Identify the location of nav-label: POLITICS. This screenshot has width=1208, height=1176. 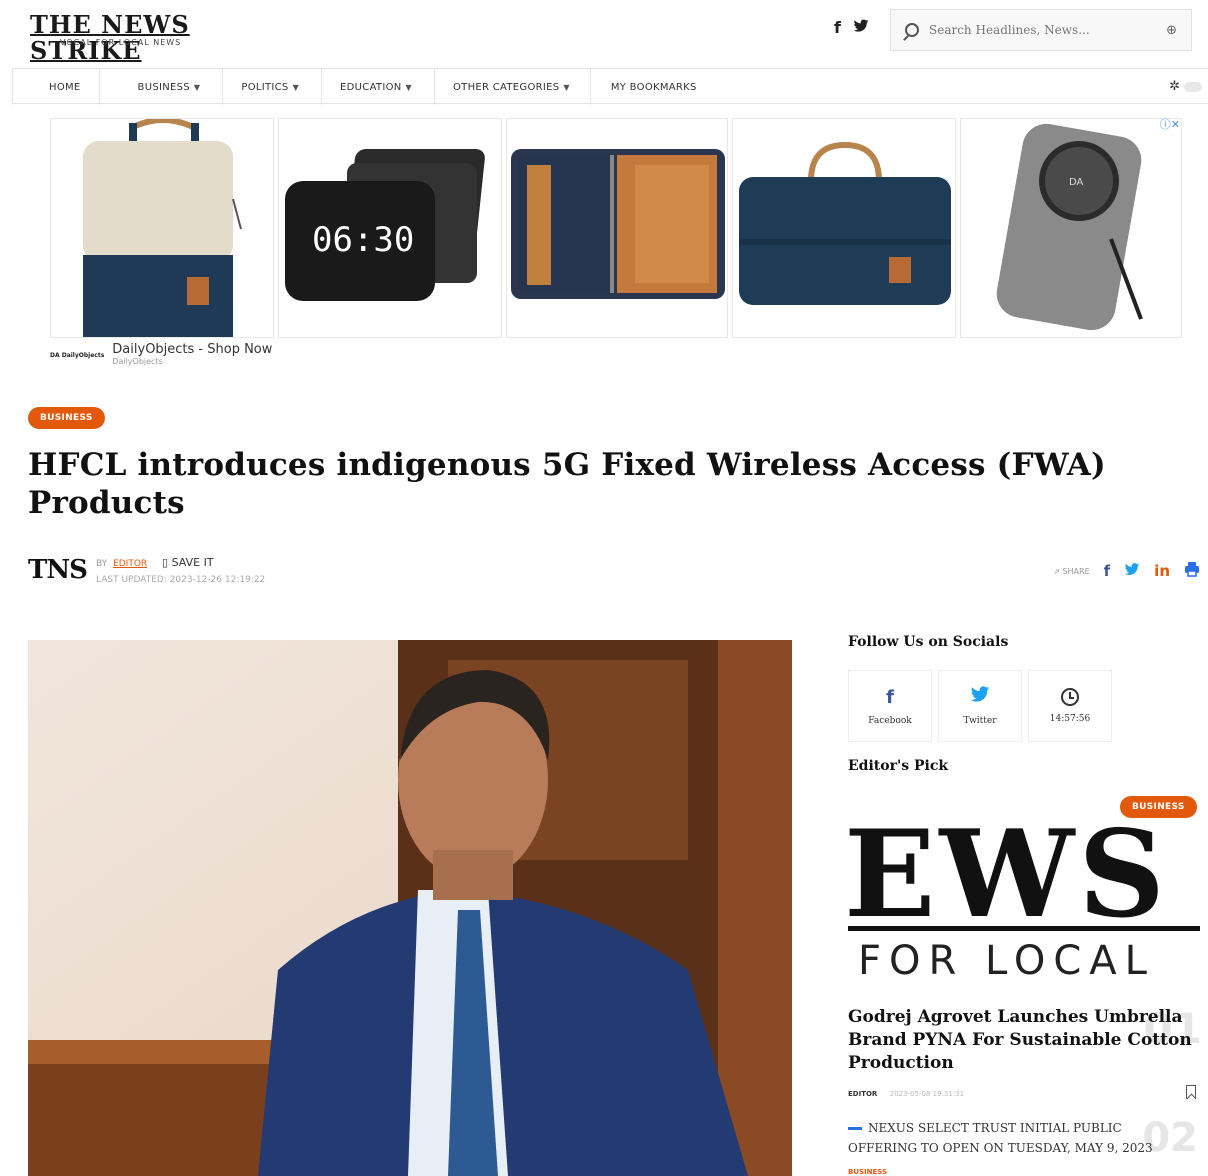
(265, 87).